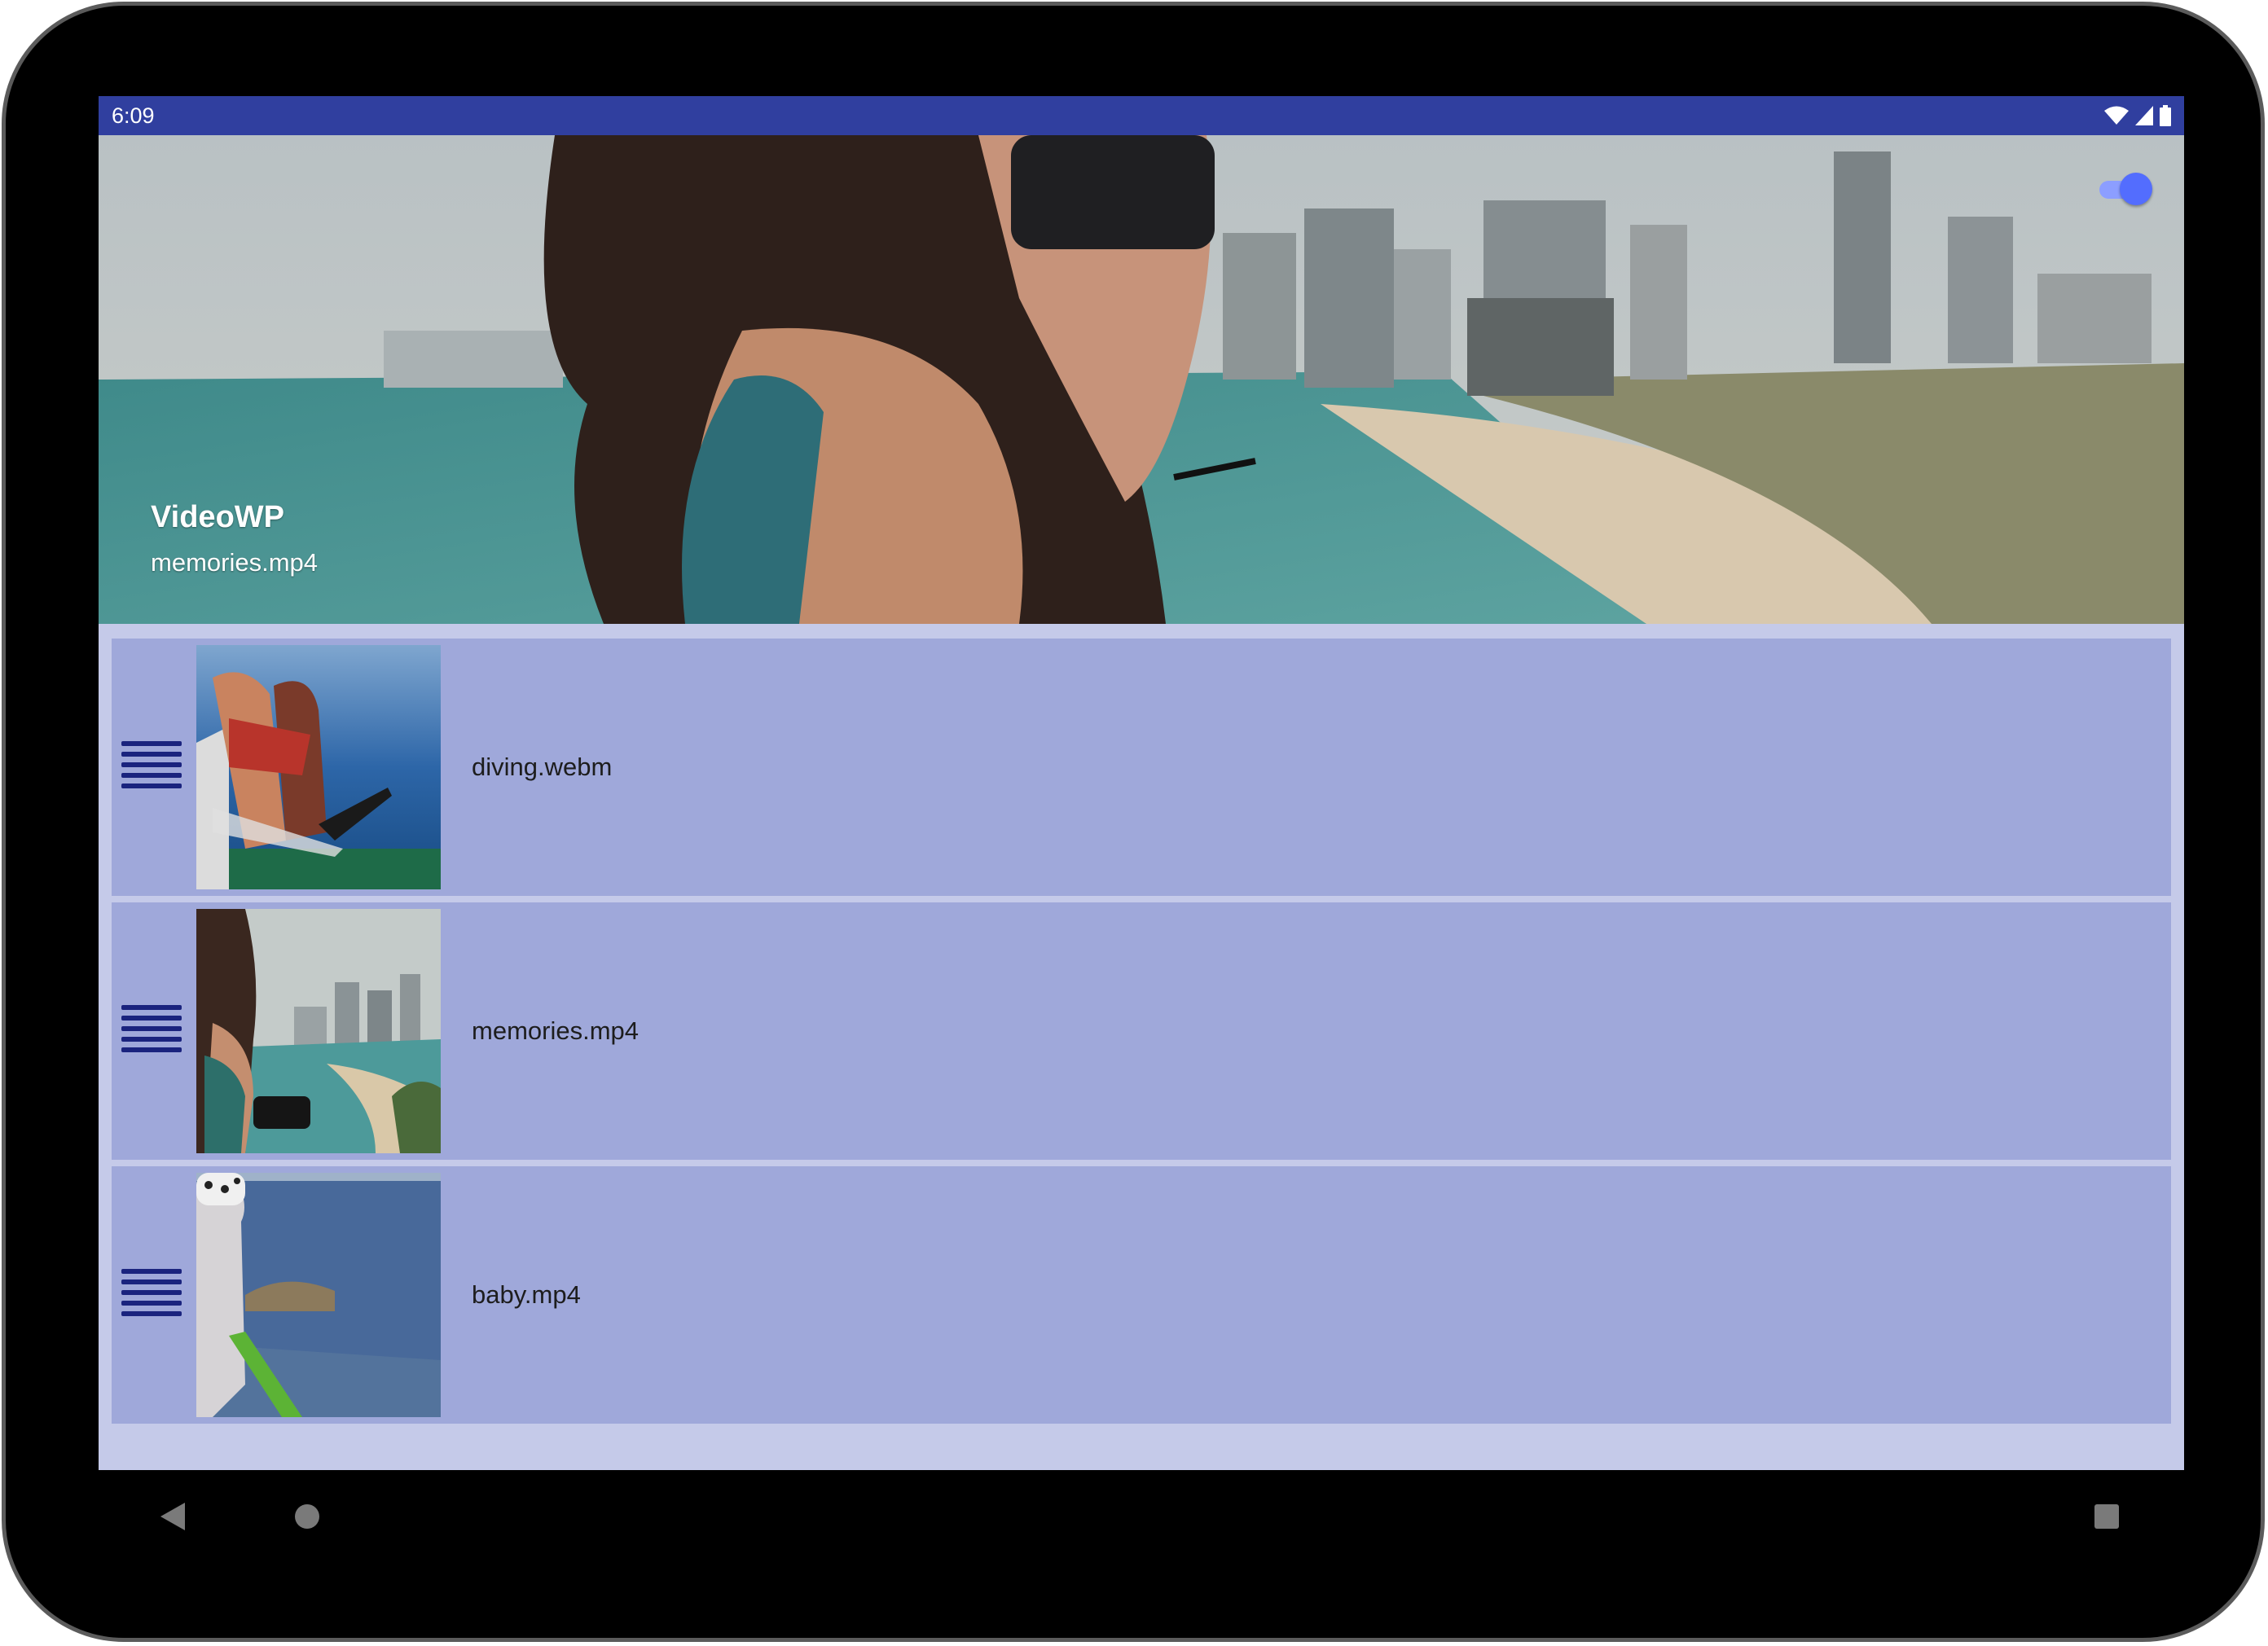 The width and height of the screenshot is (2268, 1646). What do you see at coordinates (526, 1294) in the screenshot?
I see `playlist-item-label: baby.mp4` at bounding box center [526, 1294].